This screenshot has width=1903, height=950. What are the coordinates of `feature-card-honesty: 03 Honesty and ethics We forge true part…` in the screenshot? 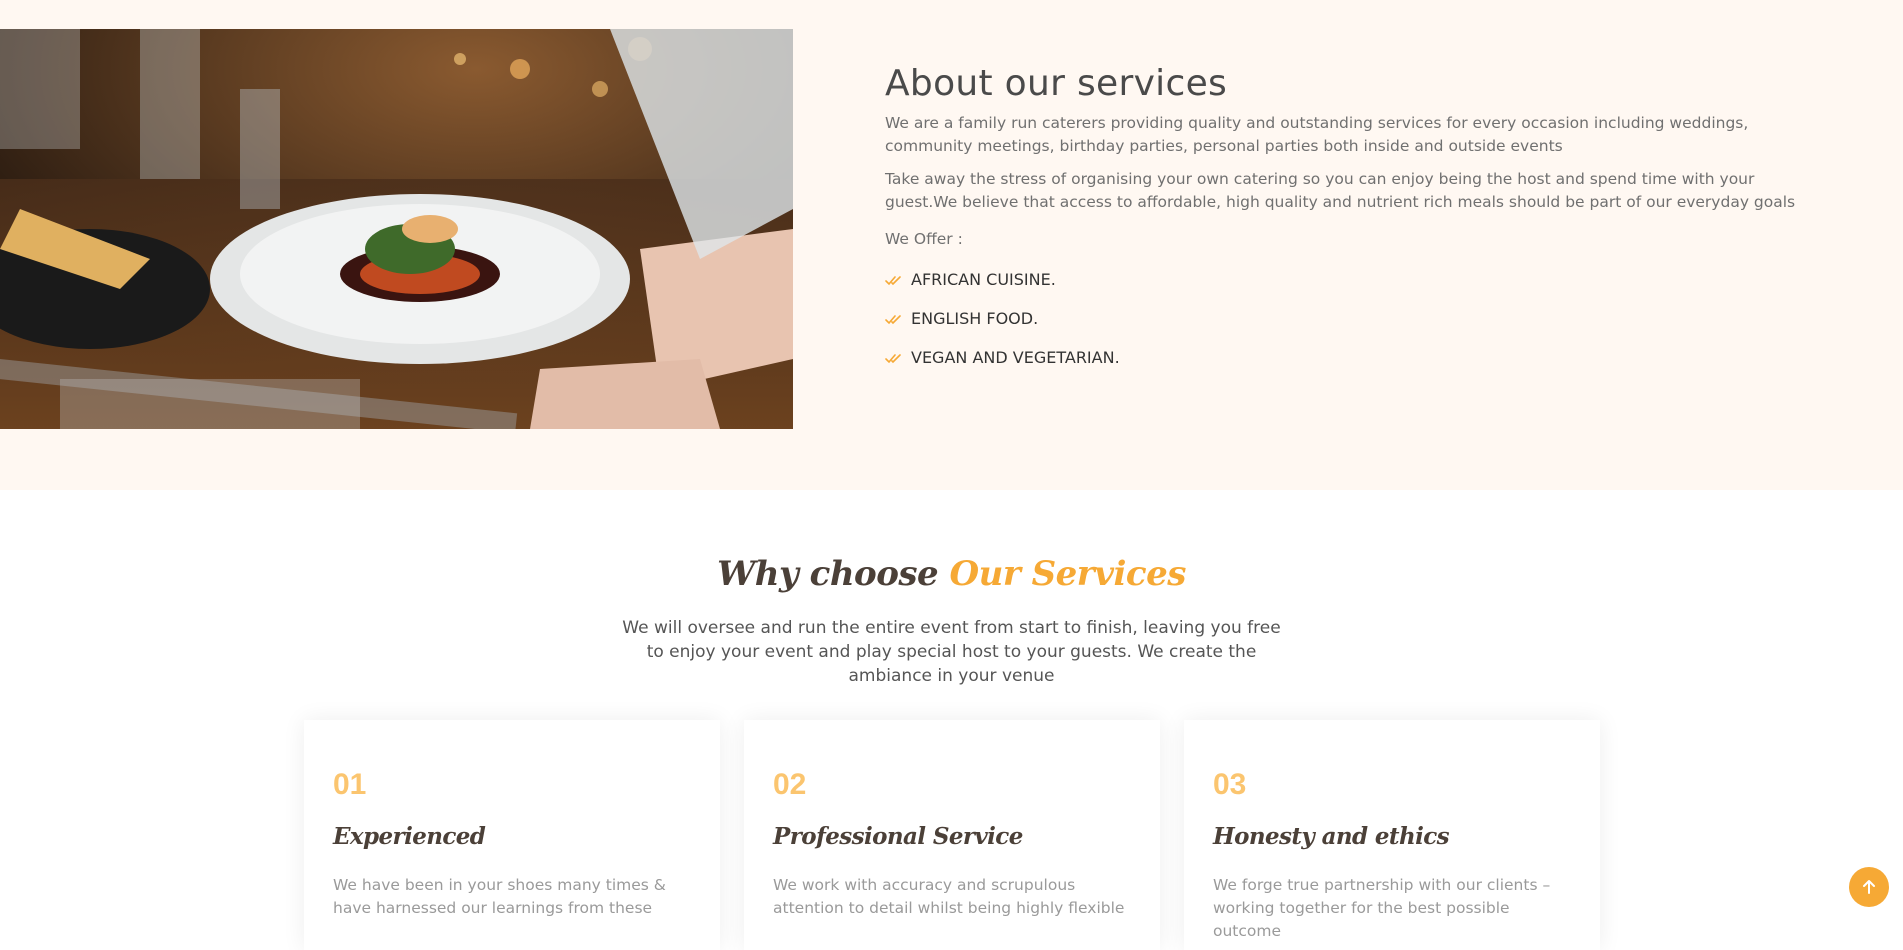 It's located at (1392, 835).